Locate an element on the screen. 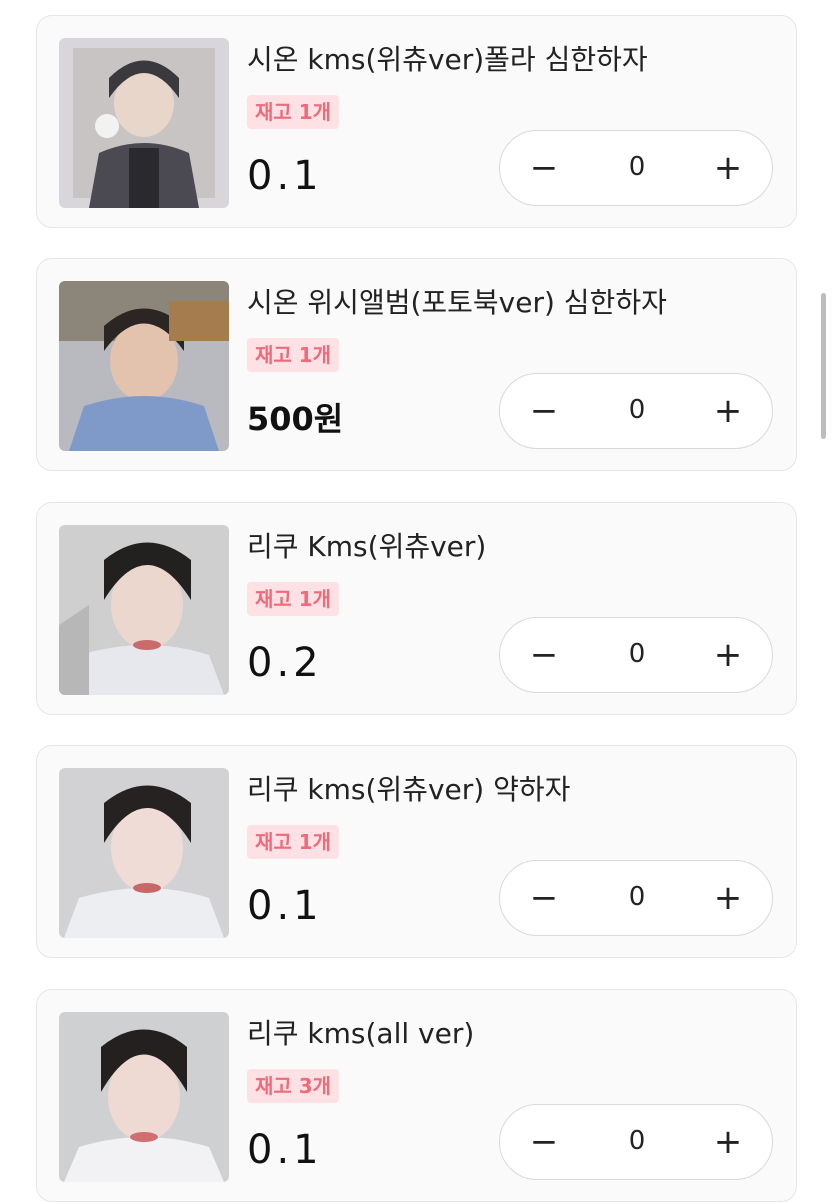 The image size is (833, 1202). product-title: 리쿠 kms(all ver) is located at coordinates (361, 1033).